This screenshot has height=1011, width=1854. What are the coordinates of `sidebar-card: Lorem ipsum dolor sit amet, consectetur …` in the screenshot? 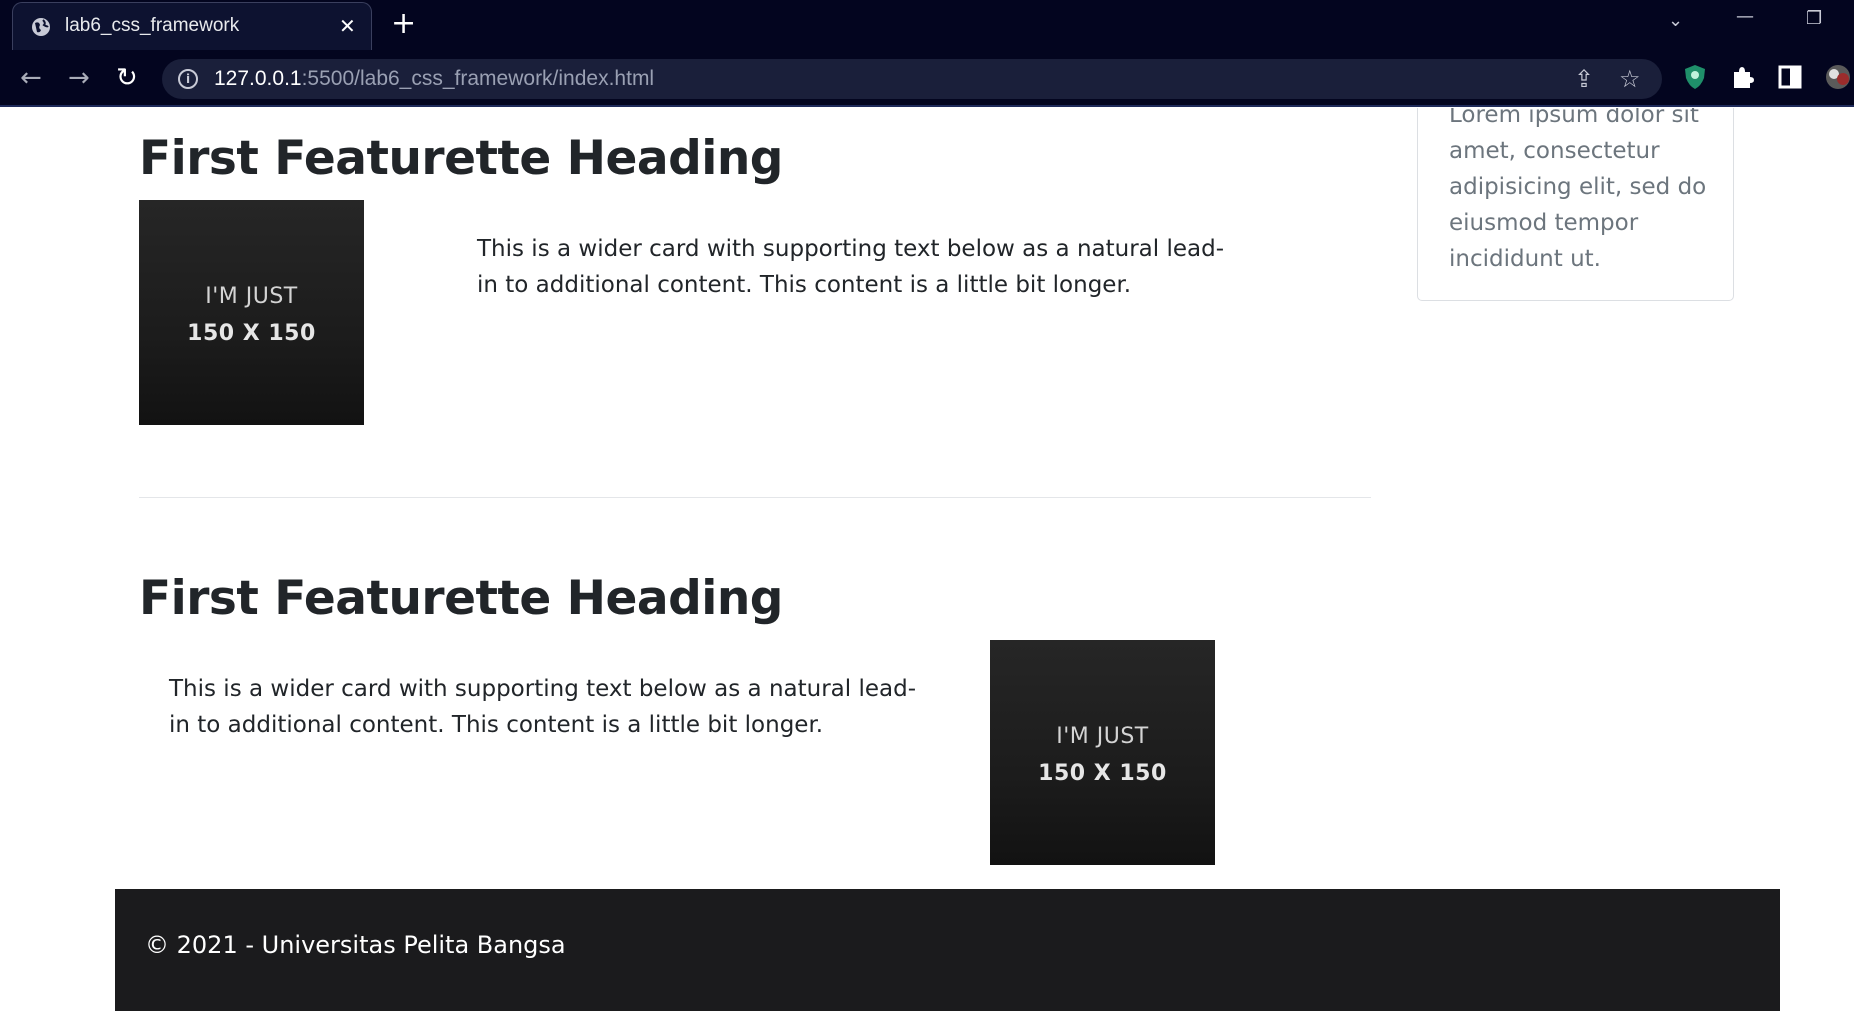 It's located at (1575, 204).